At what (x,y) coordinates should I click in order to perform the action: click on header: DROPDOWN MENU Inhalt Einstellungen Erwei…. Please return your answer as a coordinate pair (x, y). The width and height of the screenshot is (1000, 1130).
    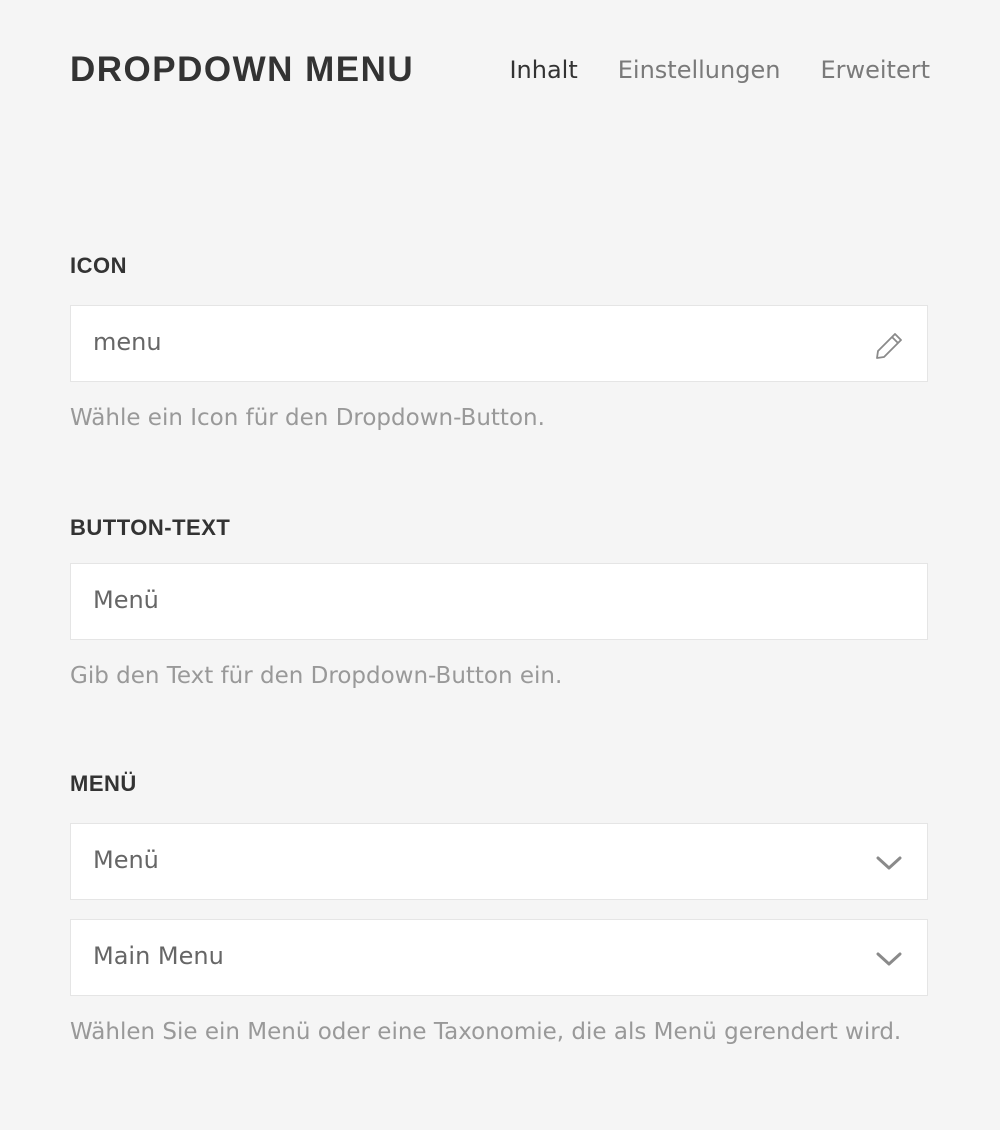
    Looking at the image, I should click on (500, 72).